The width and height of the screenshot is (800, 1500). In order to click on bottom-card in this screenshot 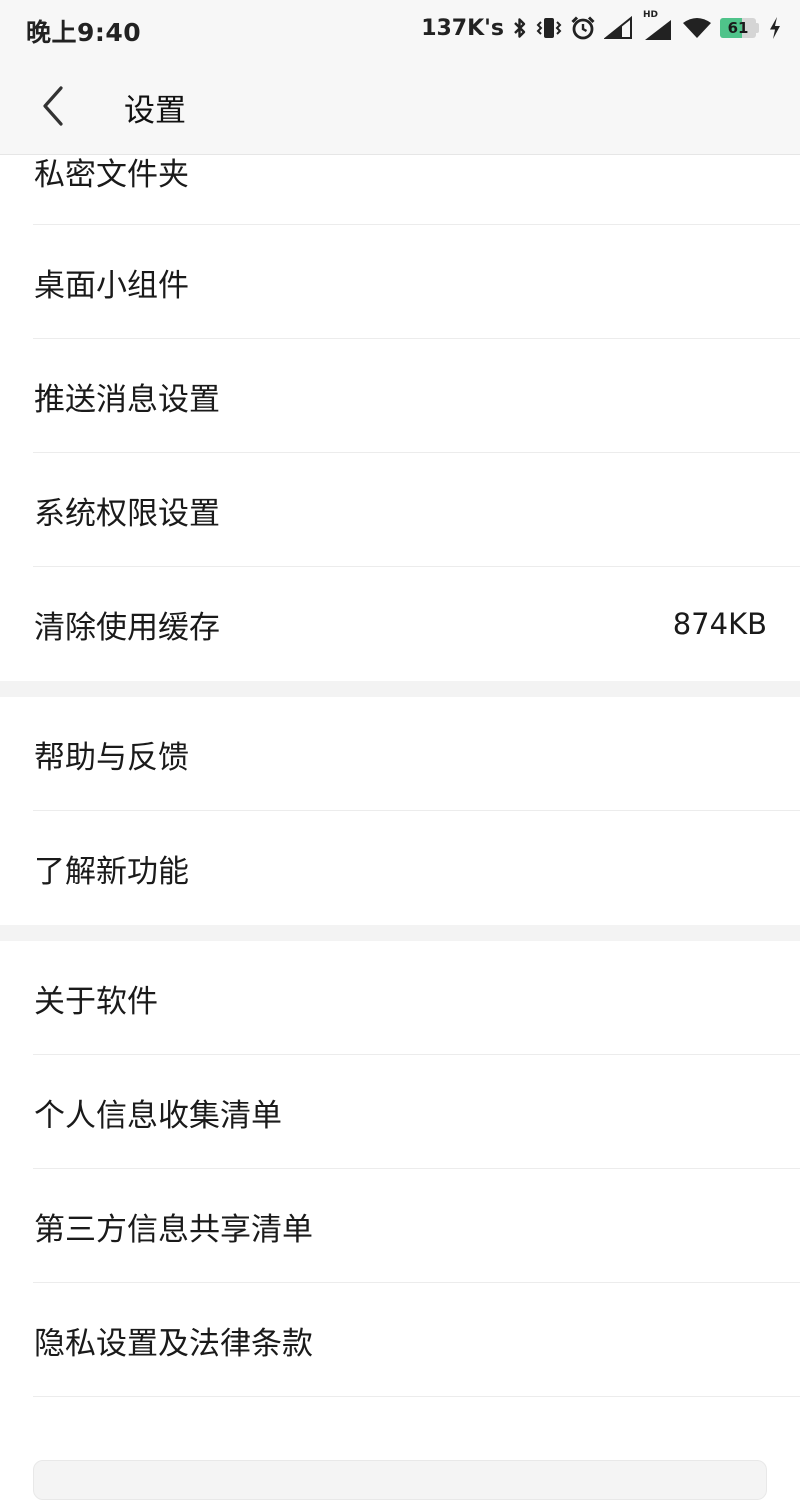, I will do `click(400, 1480)`.